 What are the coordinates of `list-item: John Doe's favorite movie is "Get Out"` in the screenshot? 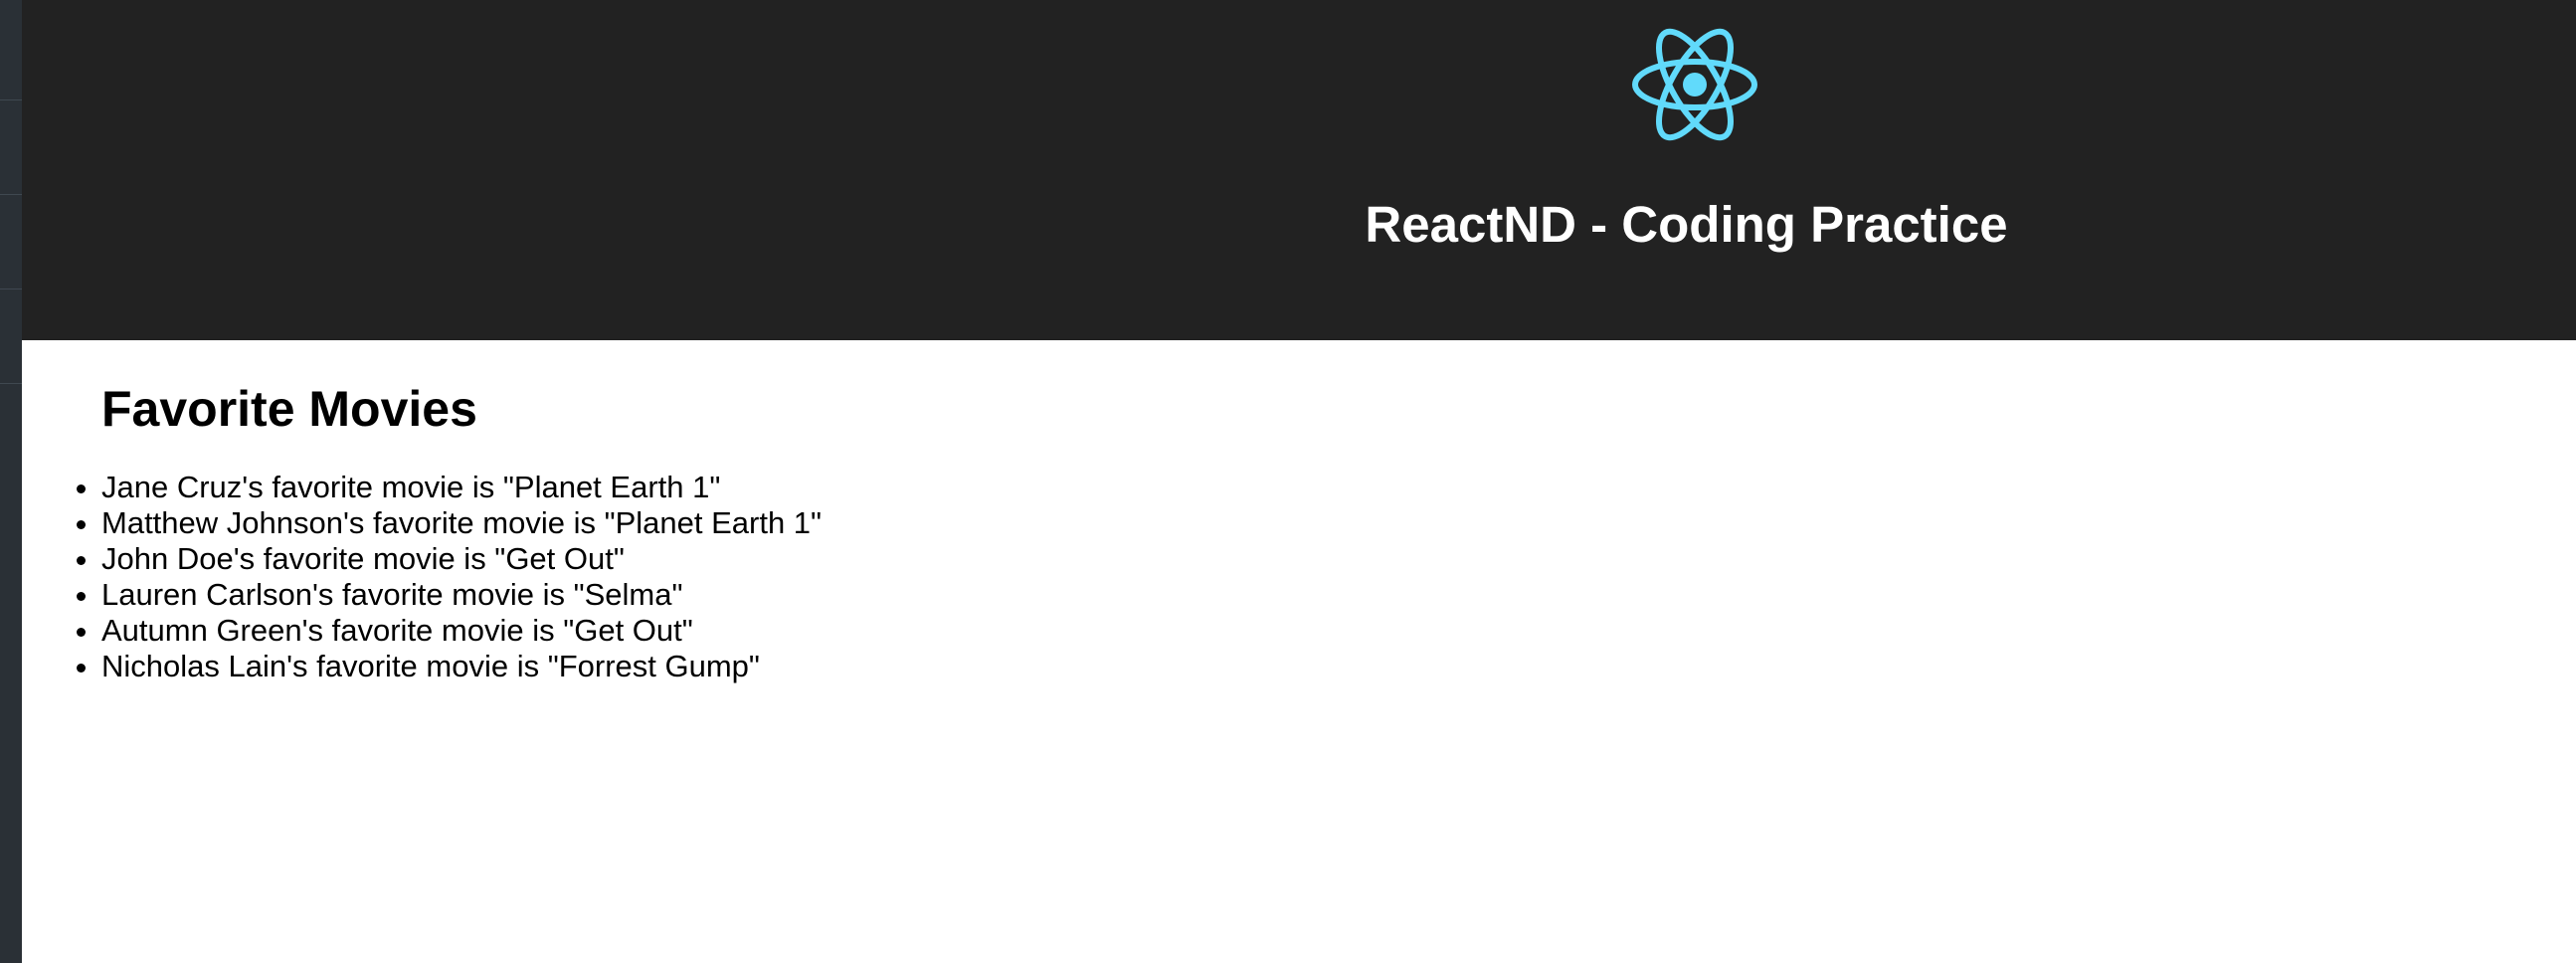 It's located at (461, 559).